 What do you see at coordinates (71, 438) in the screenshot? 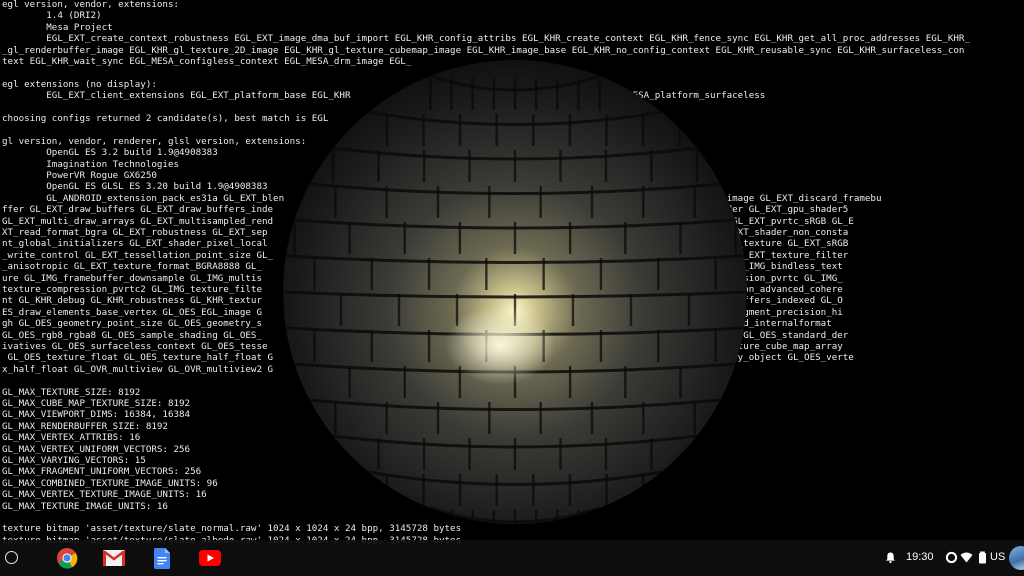
I see `terminal-line: GL_MAX_VERTEX_ATTRIBS: 16` at bounding box center [71, 438].